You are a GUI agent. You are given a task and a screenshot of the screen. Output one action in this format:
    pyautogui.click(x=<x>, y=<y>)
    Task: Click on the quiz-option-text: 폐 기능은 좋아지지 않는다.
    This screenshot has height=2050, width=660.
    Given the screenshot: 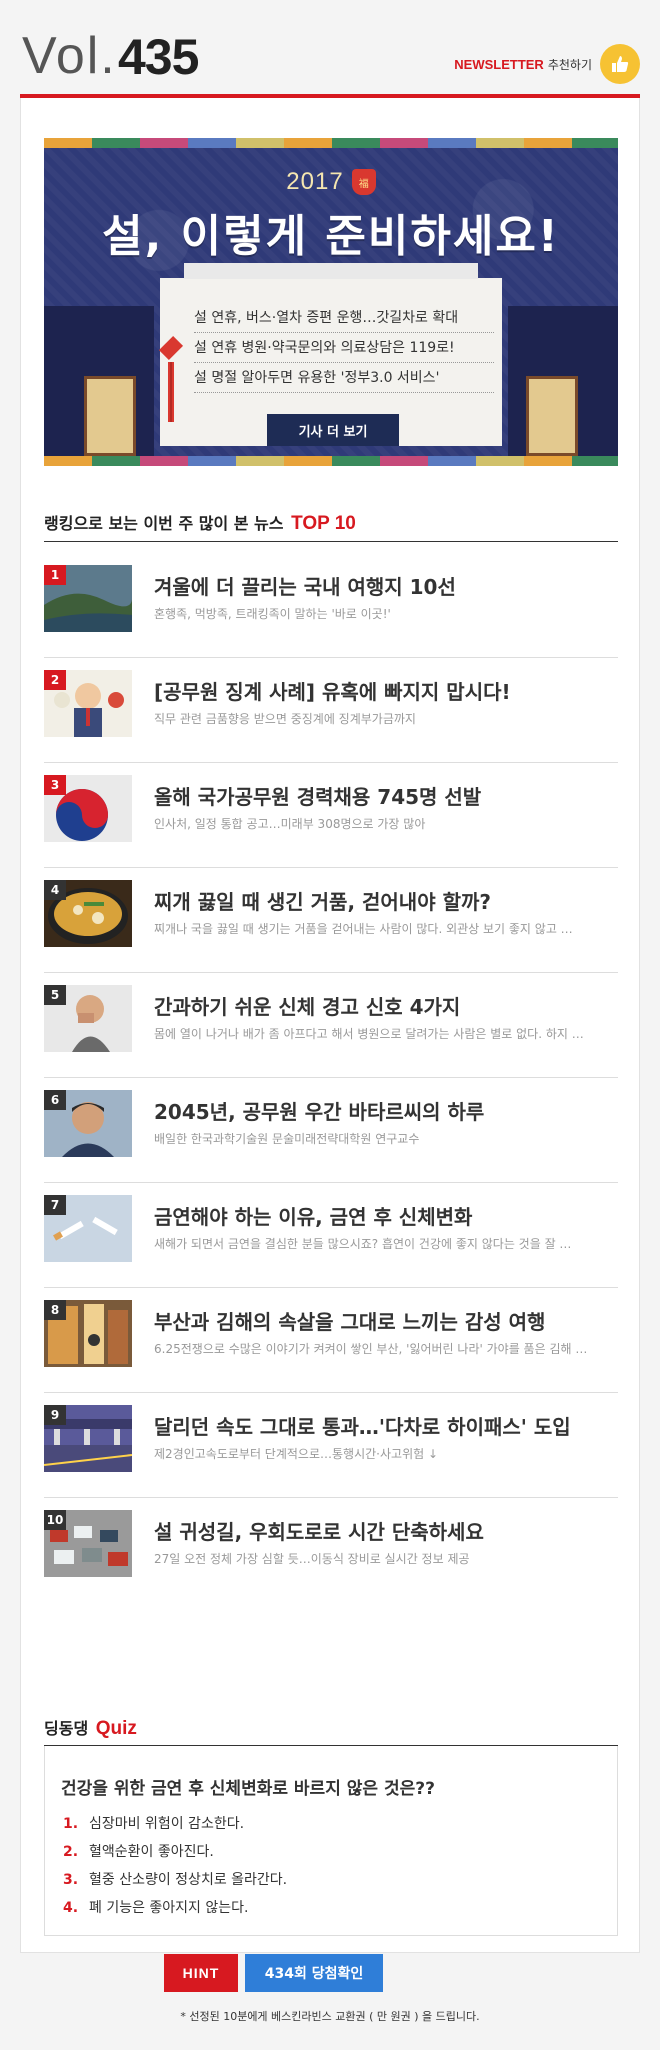 What is the action you would take?
    pyautogui.click(x=169, y=1908)
    